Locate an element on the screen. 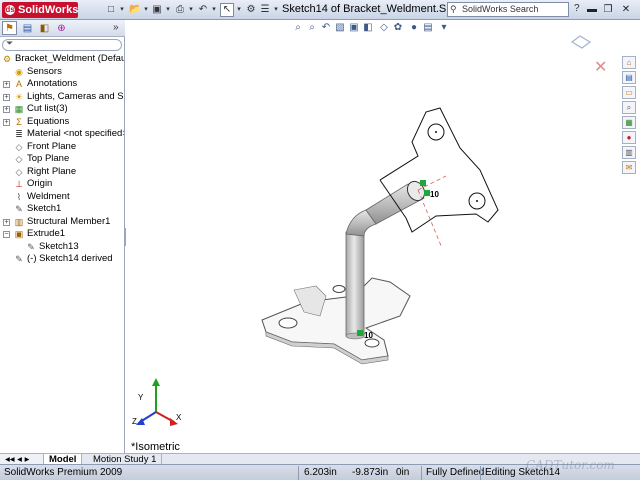 This screenshot has width=640, height=480. panel-chevron: » is located at coordinates (116, 27).